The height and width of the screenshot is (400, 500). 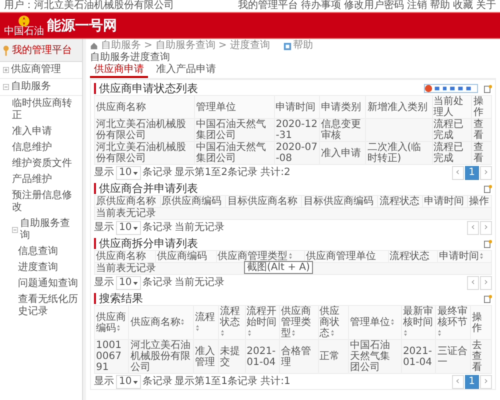 What do you see at coordinates (41, 230) in the screenshot?
I see `sidebar-item: 自助服务查询` at bounding box center [41, 230].